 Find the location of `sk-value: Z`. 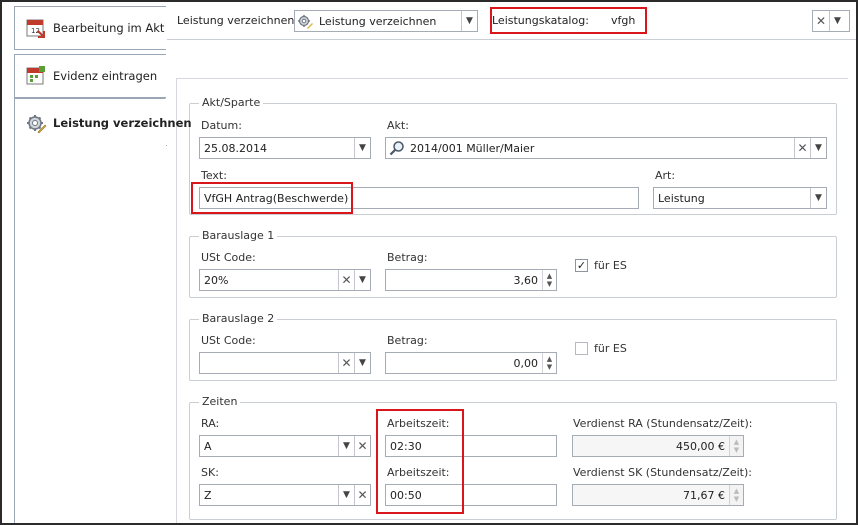

sk-value: Z is located at coordinates (208, 495).